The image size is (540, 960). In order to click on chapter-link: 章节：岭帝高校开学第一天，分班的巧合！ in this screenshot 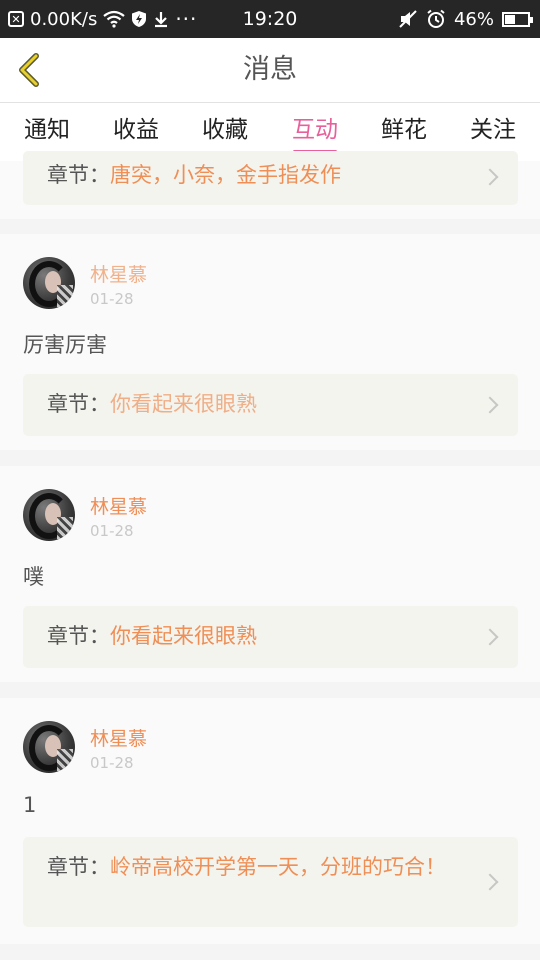, I will do `click(270, 882)`.